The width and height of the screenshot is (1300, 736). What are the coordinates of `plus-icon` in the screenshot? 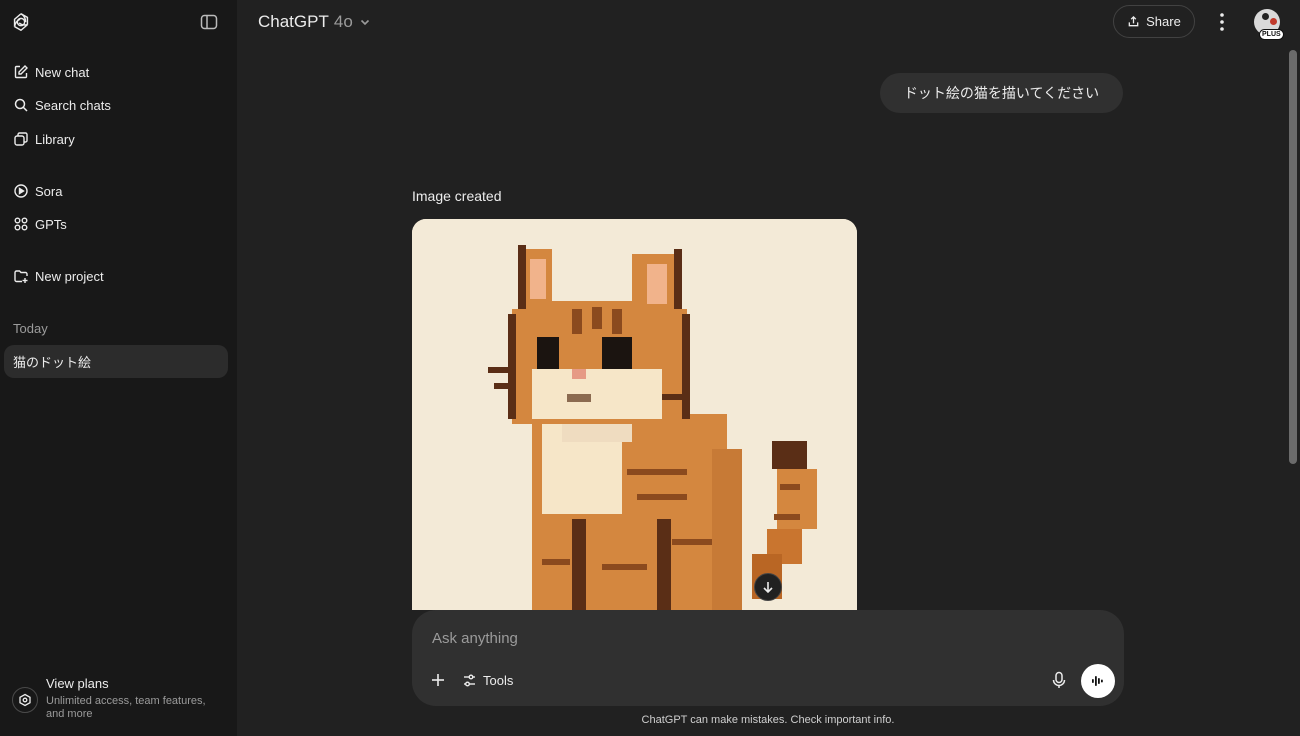 It's located at (438, 680).